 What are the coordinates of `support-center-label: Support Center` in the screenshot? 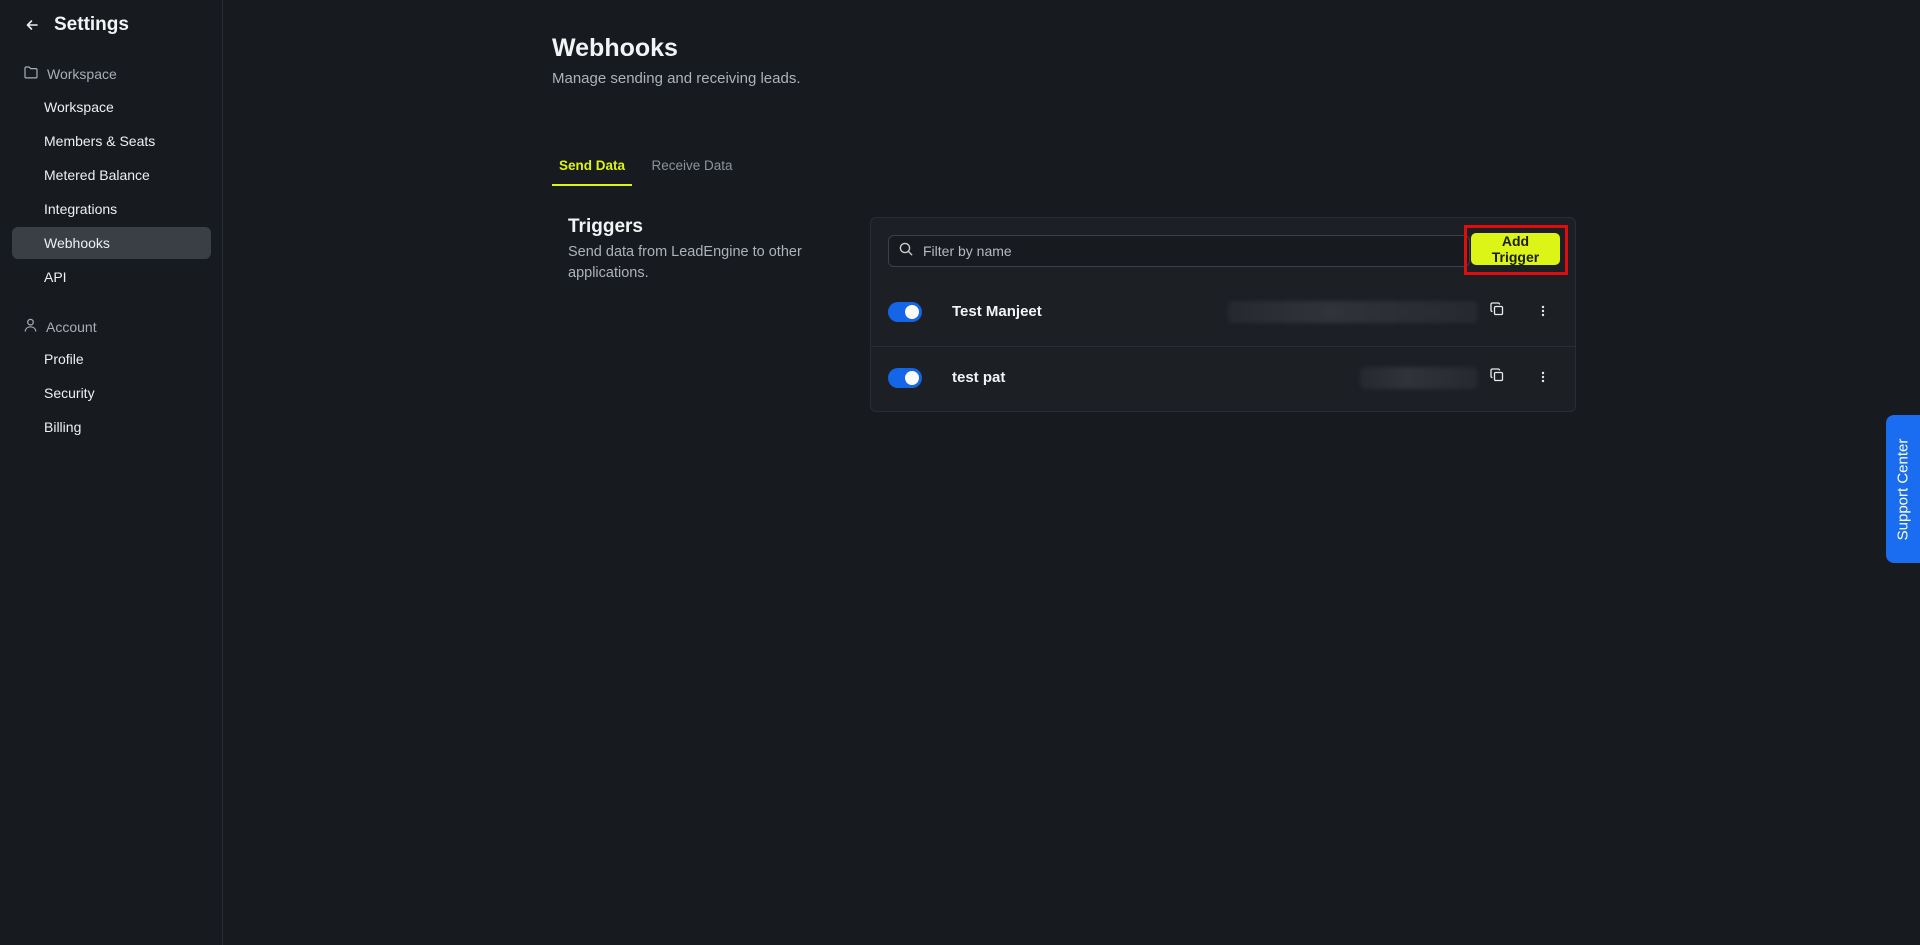 It's located at (1903, 489).